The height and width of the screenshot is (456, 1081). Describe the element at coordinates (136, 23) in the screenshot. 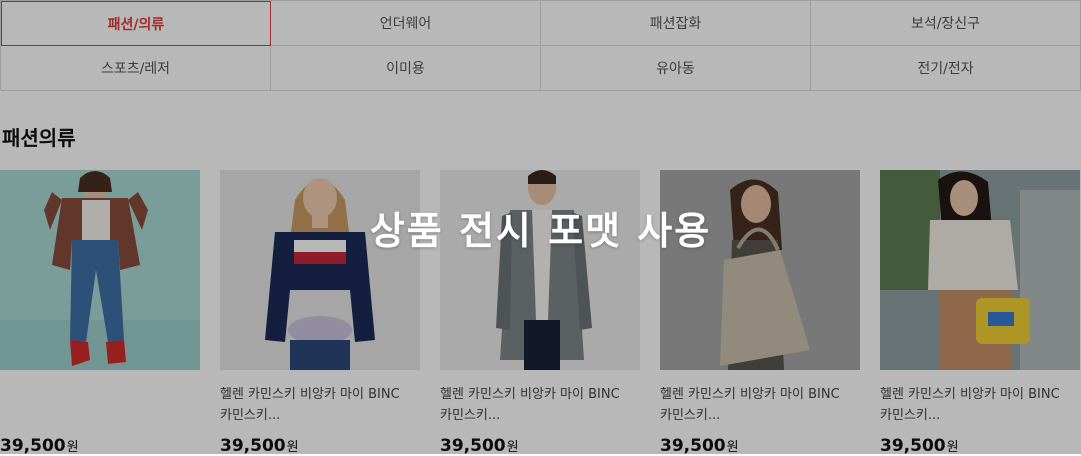

I see `tab-fashion-clothing: 패션/의류` at that location.